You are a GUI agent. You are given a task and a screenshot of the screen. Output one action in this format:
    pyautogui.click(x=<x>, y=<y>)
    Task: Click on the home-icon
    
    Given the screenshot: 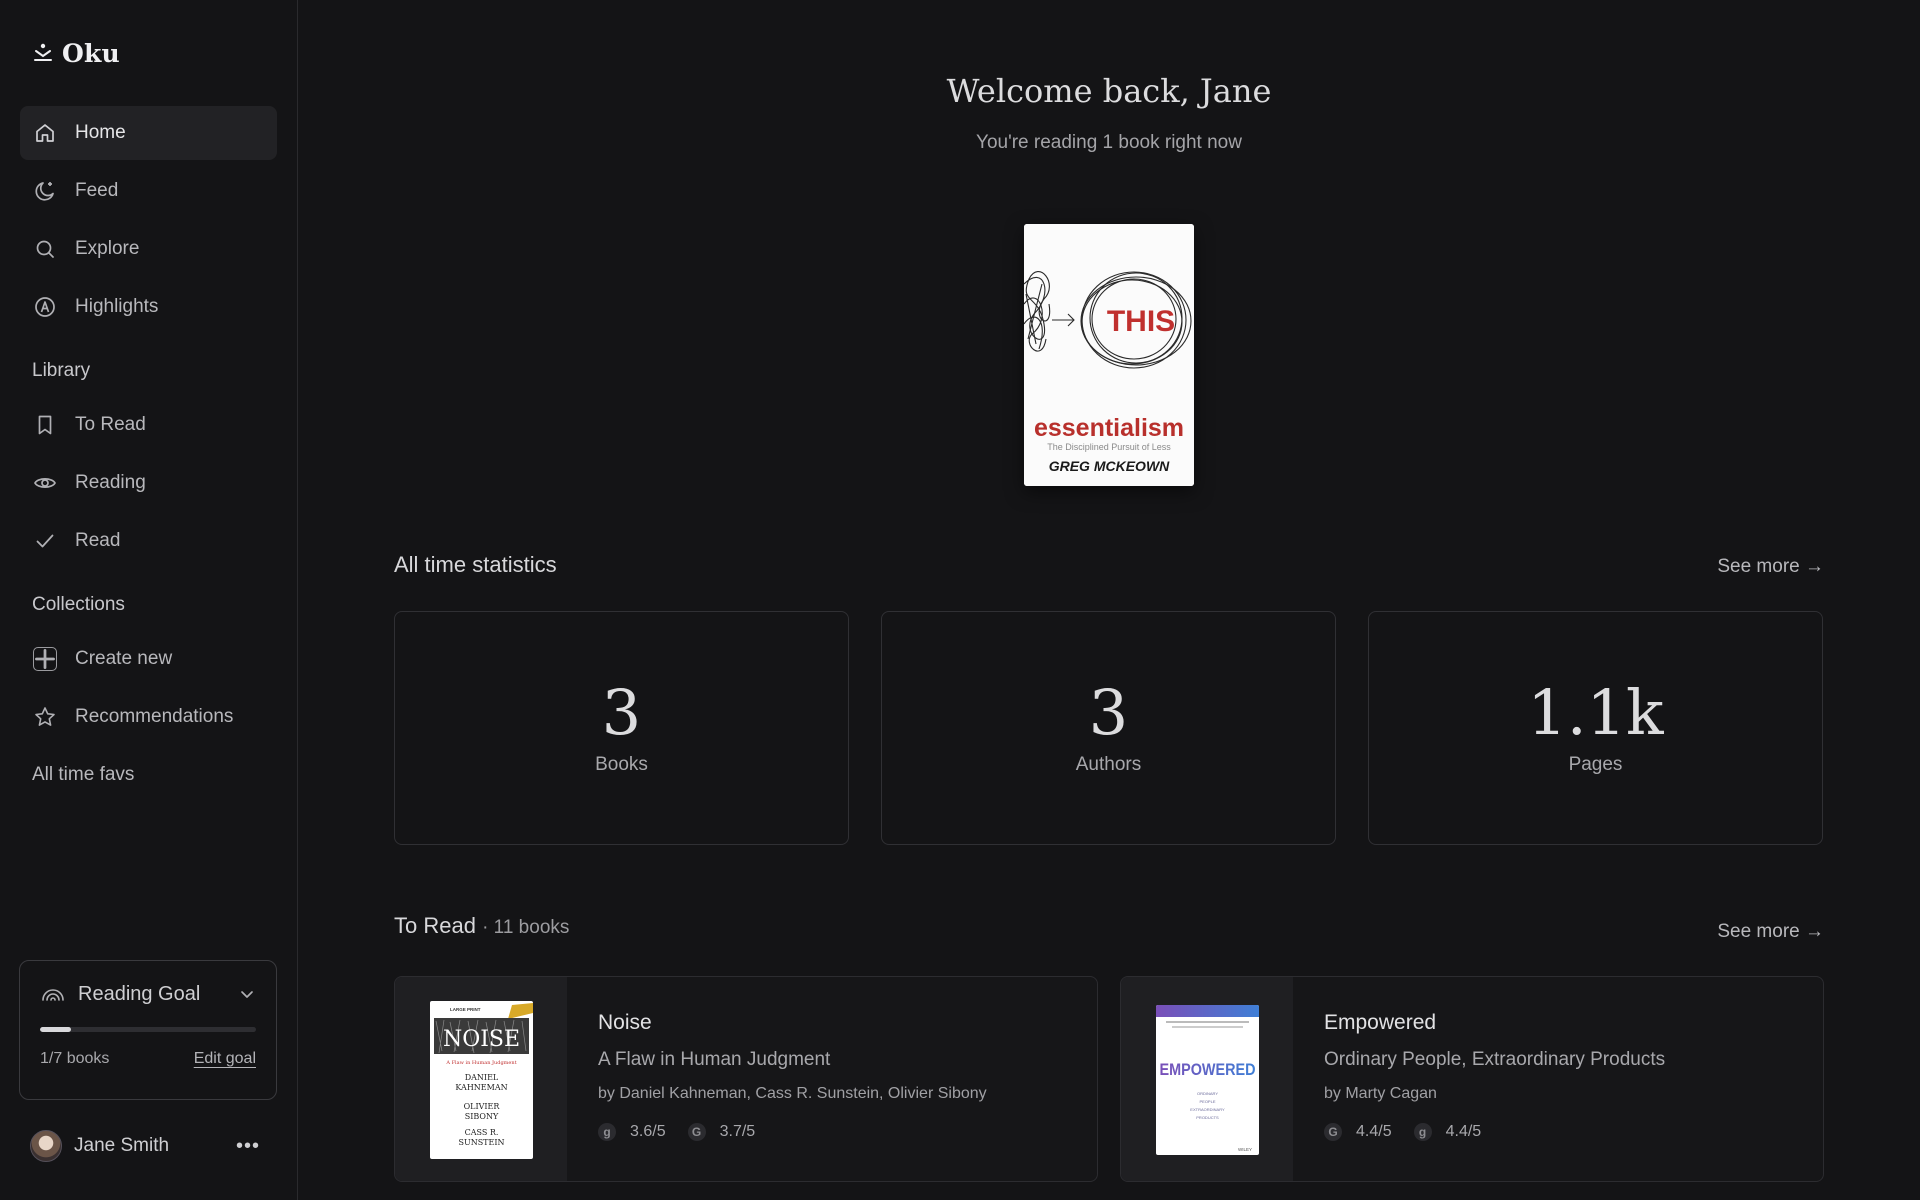 What is the action you would take?
    pyautogui.click(x=45, y=133)
    